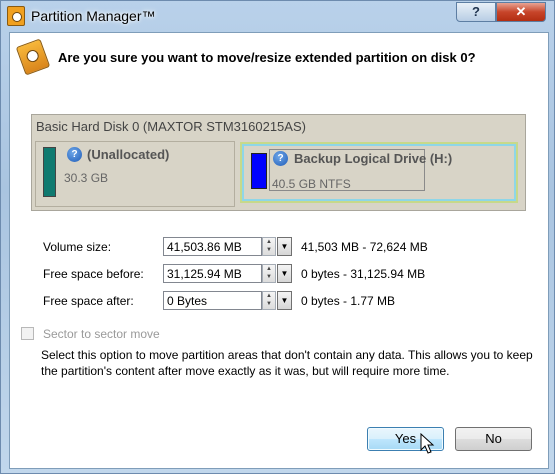 The width and height of the screenshot is (555, 474). Describe the element at coordinates (277, 17) in the screenshot. I see `title-bar: Partition Manager™ ? ✕` at that location.